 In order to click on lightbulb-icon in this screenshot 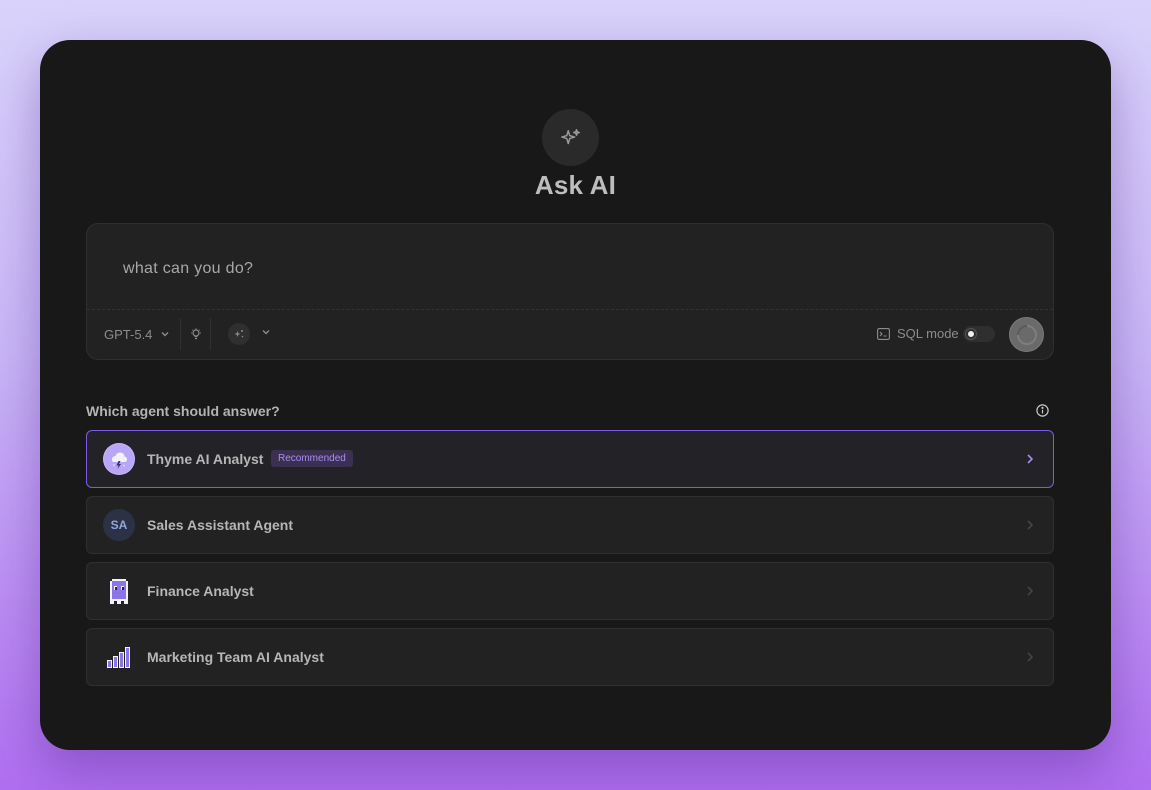, I will do `click(195, 334)`.